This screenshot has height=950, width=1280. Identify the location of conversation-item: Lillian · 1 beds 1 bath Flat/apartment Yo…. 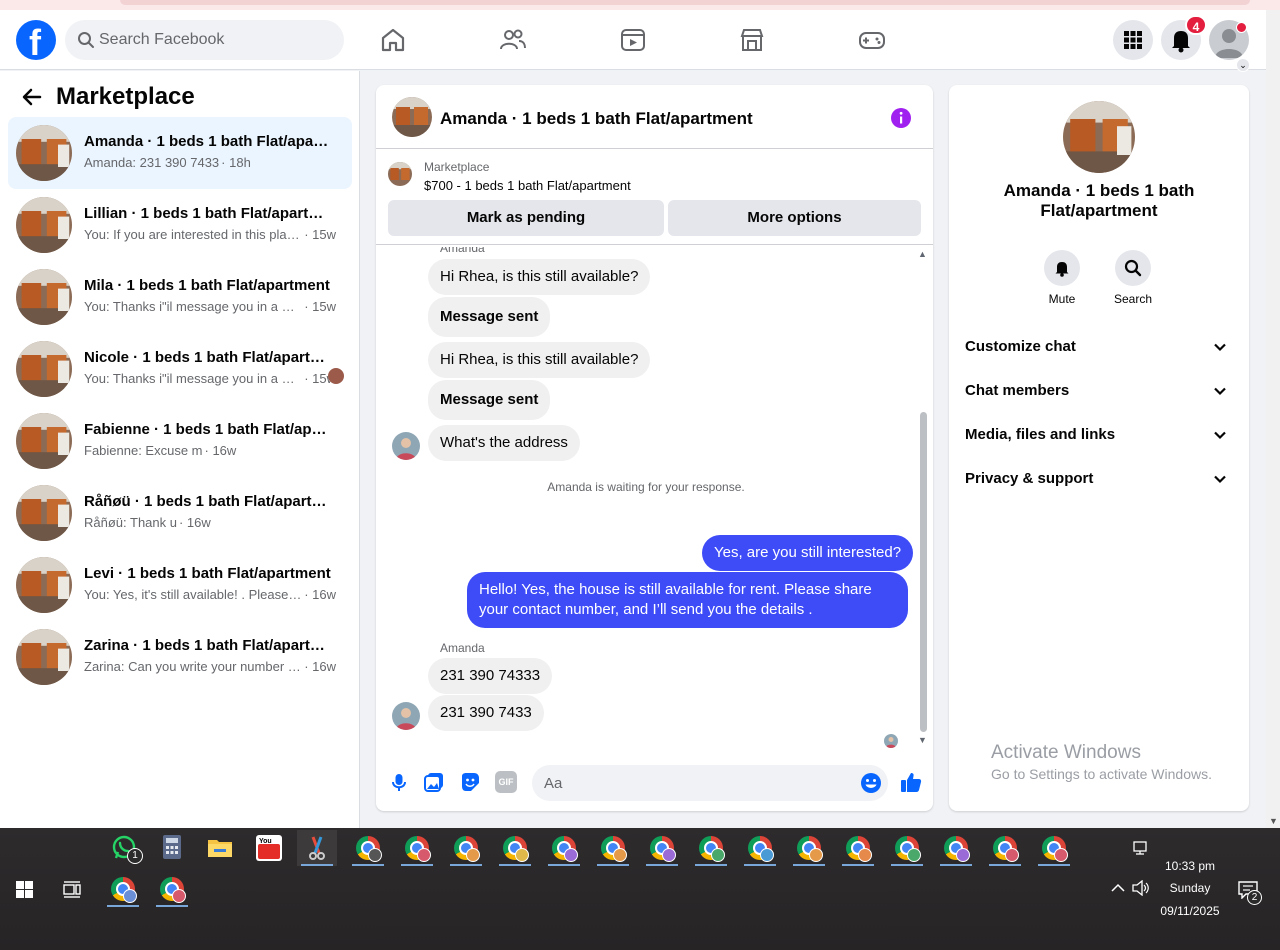
(180, 225).